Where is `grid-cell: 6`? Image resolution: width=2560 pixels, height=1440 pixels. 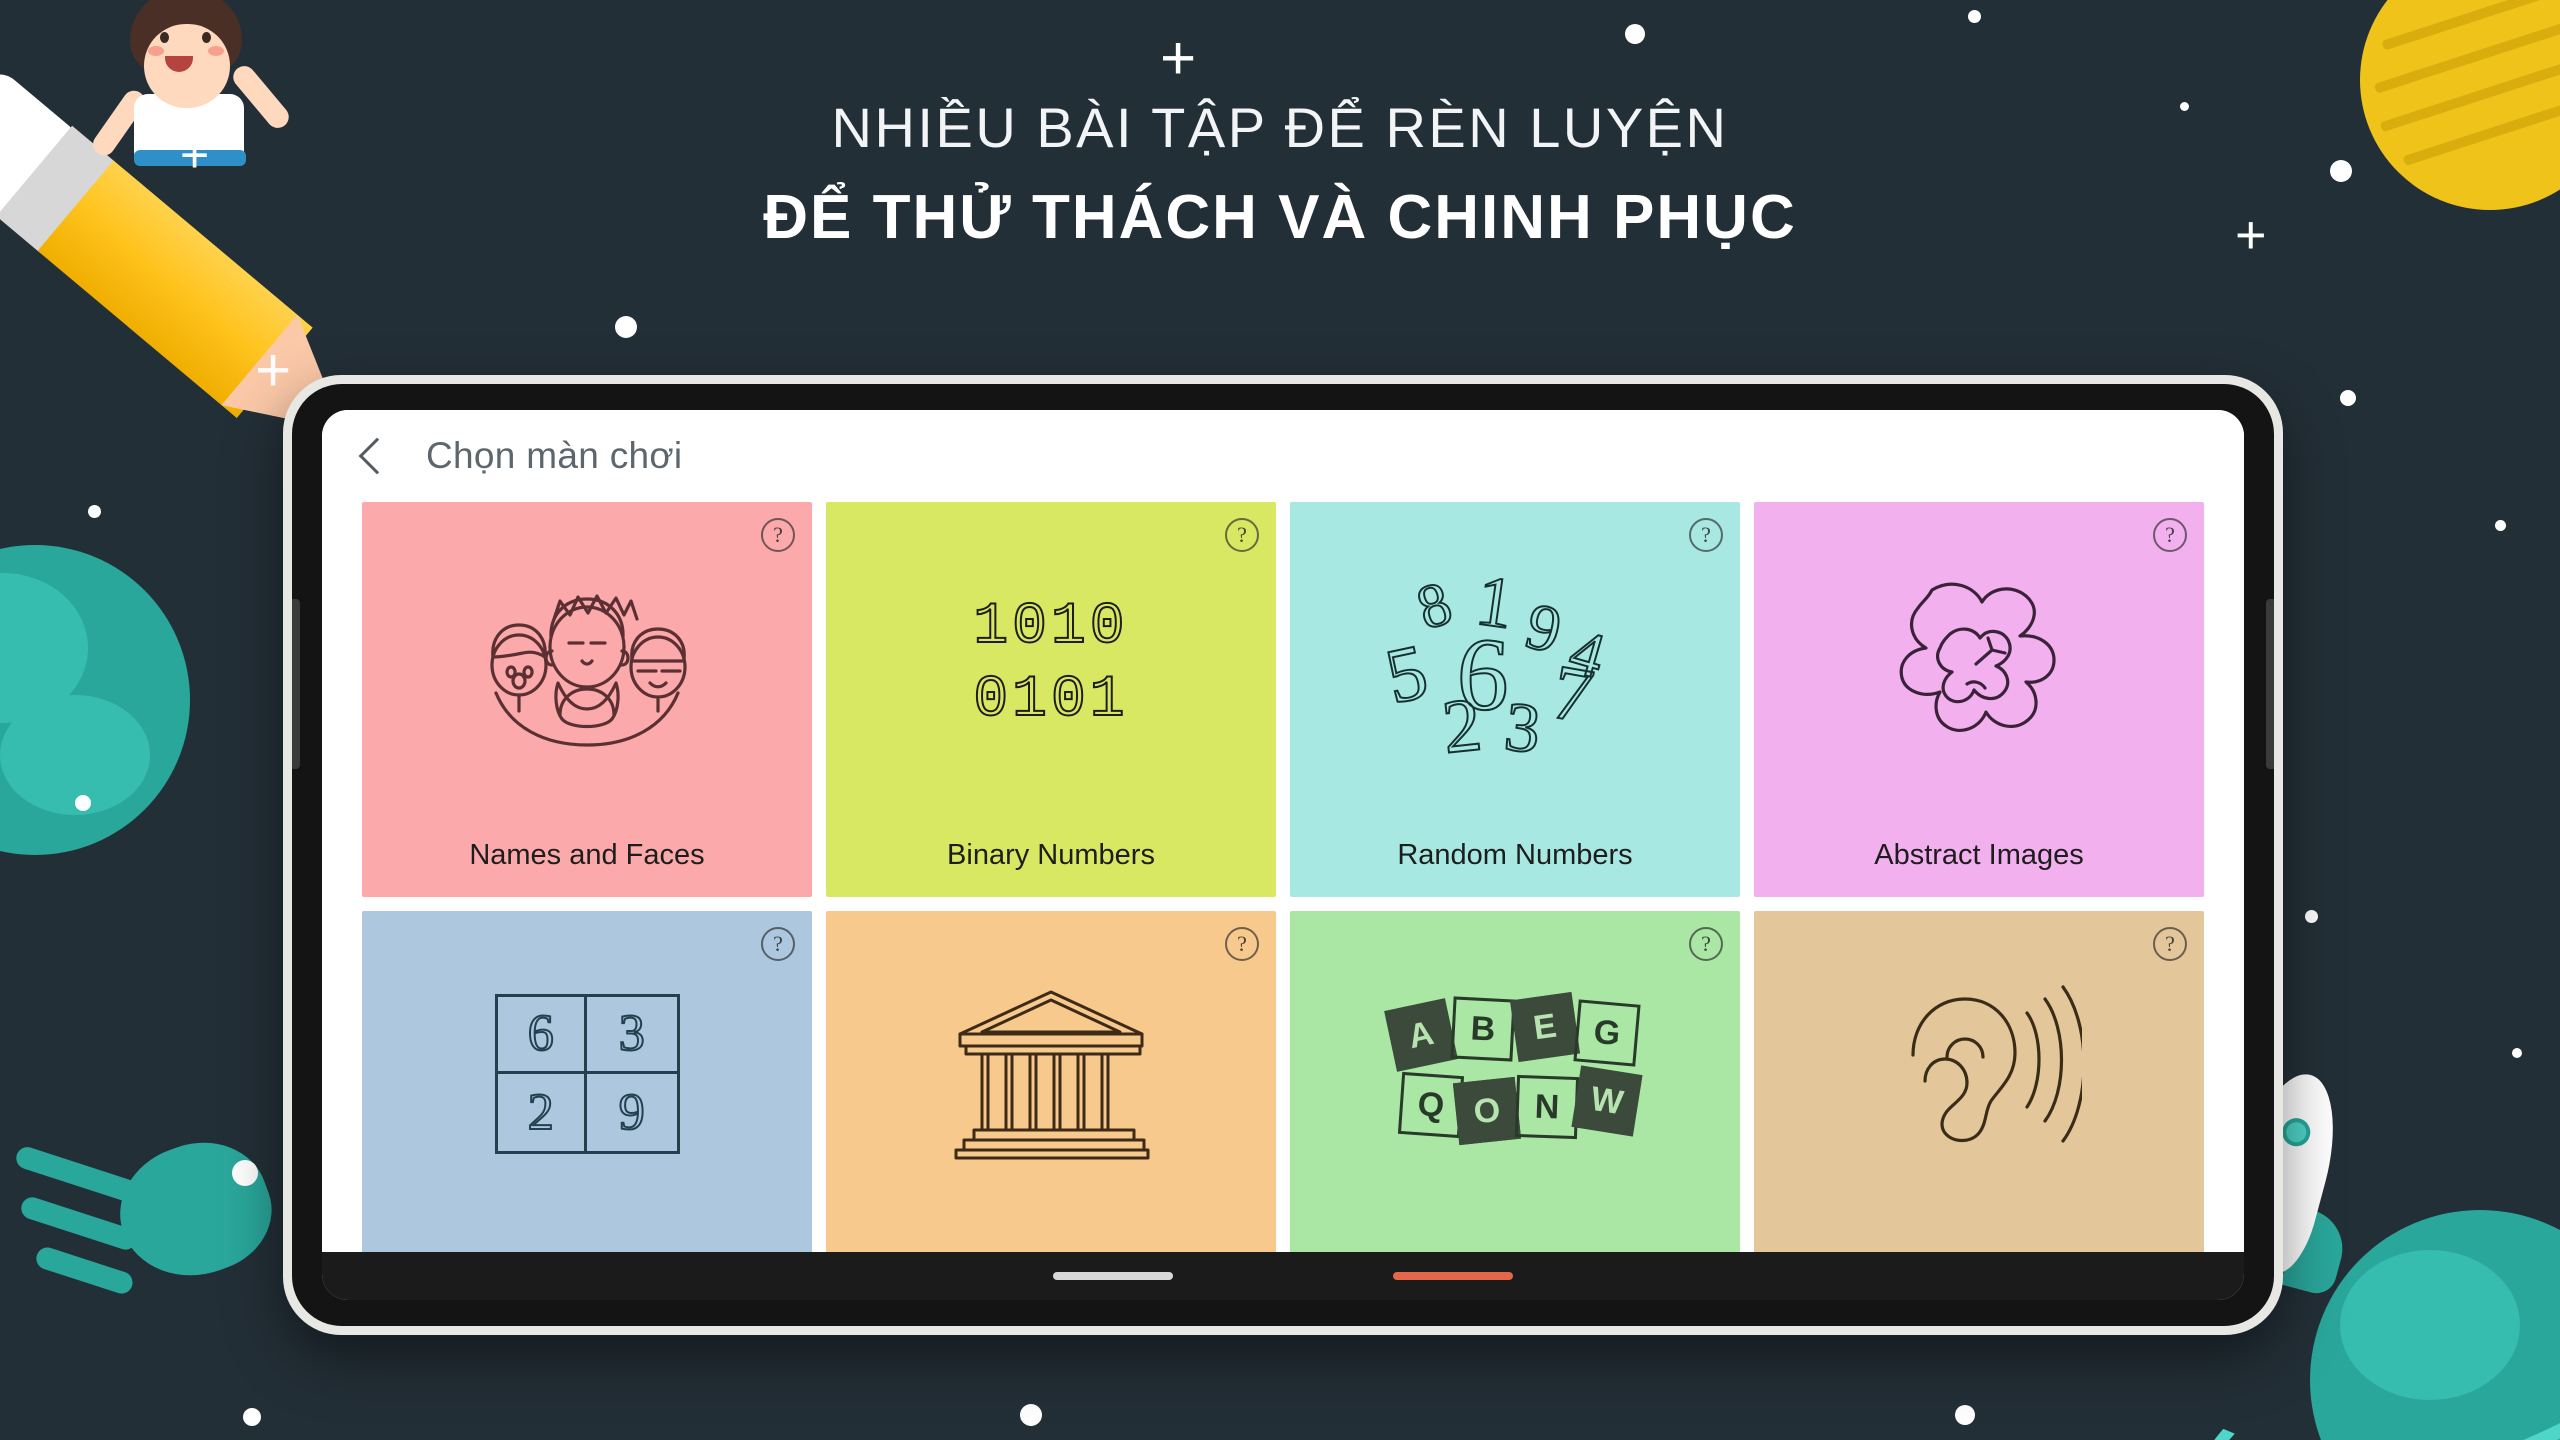
grid-cell: 6 is located at coordinates (542, 1035).